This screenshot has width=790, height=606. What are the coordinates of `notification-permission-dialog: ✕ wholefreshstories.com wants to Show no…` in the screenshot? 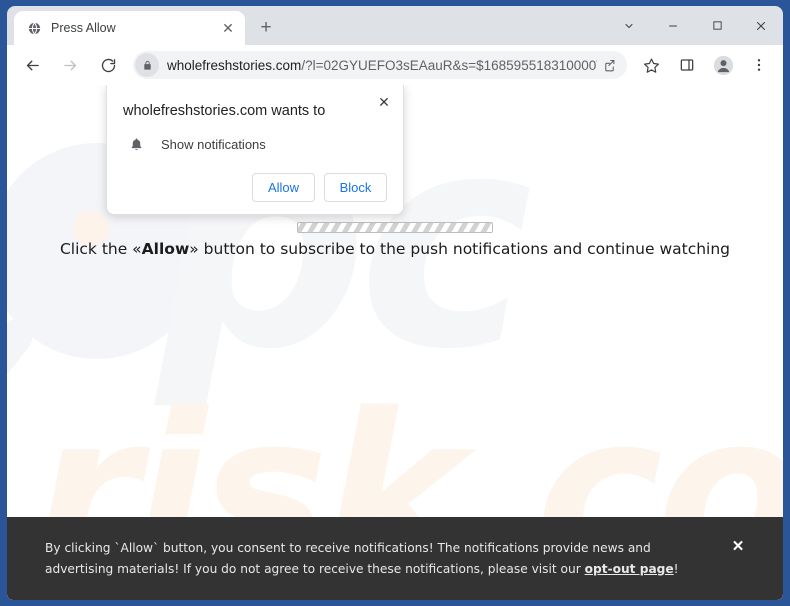 It's located at (255, 150).